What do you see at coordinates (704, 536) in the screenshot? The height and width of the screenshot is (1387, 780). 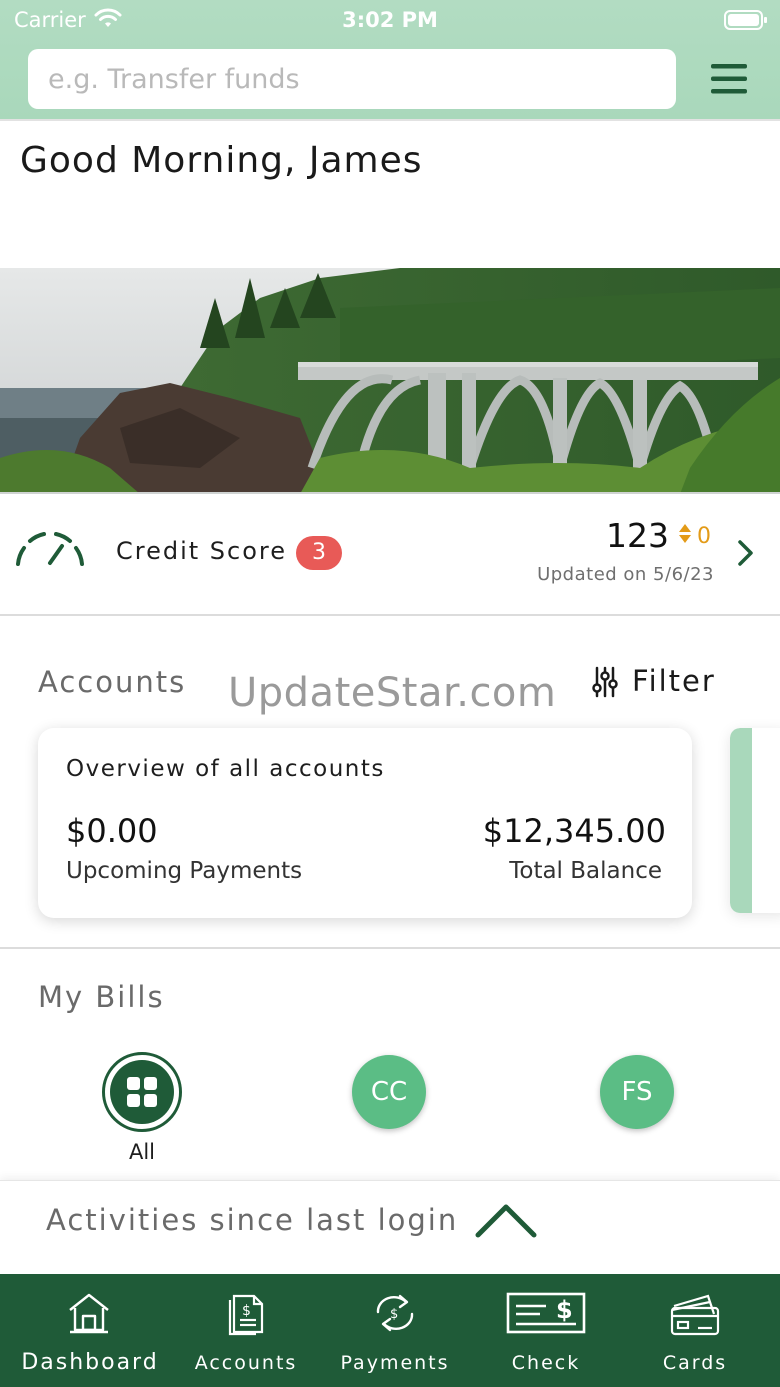 I see `credit-score-change: 0` at bounding box center [704, 536].